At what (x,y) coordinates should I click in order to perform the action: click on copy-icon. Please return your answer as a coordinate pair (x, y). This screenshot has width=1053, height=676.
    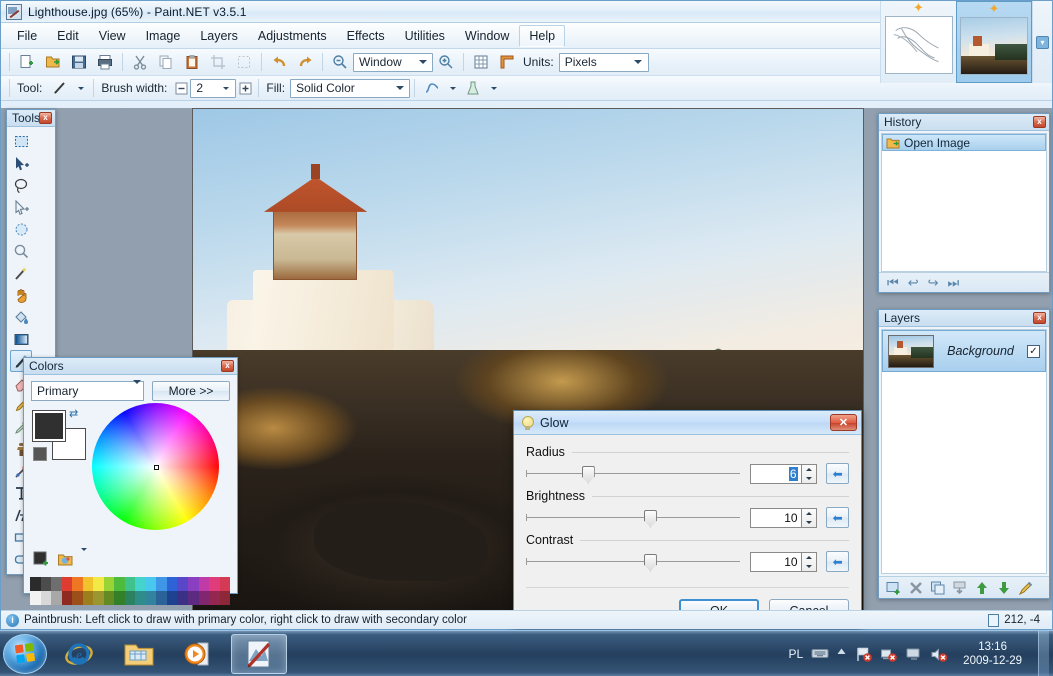
    Looking at the image, I should click on (166, 62).